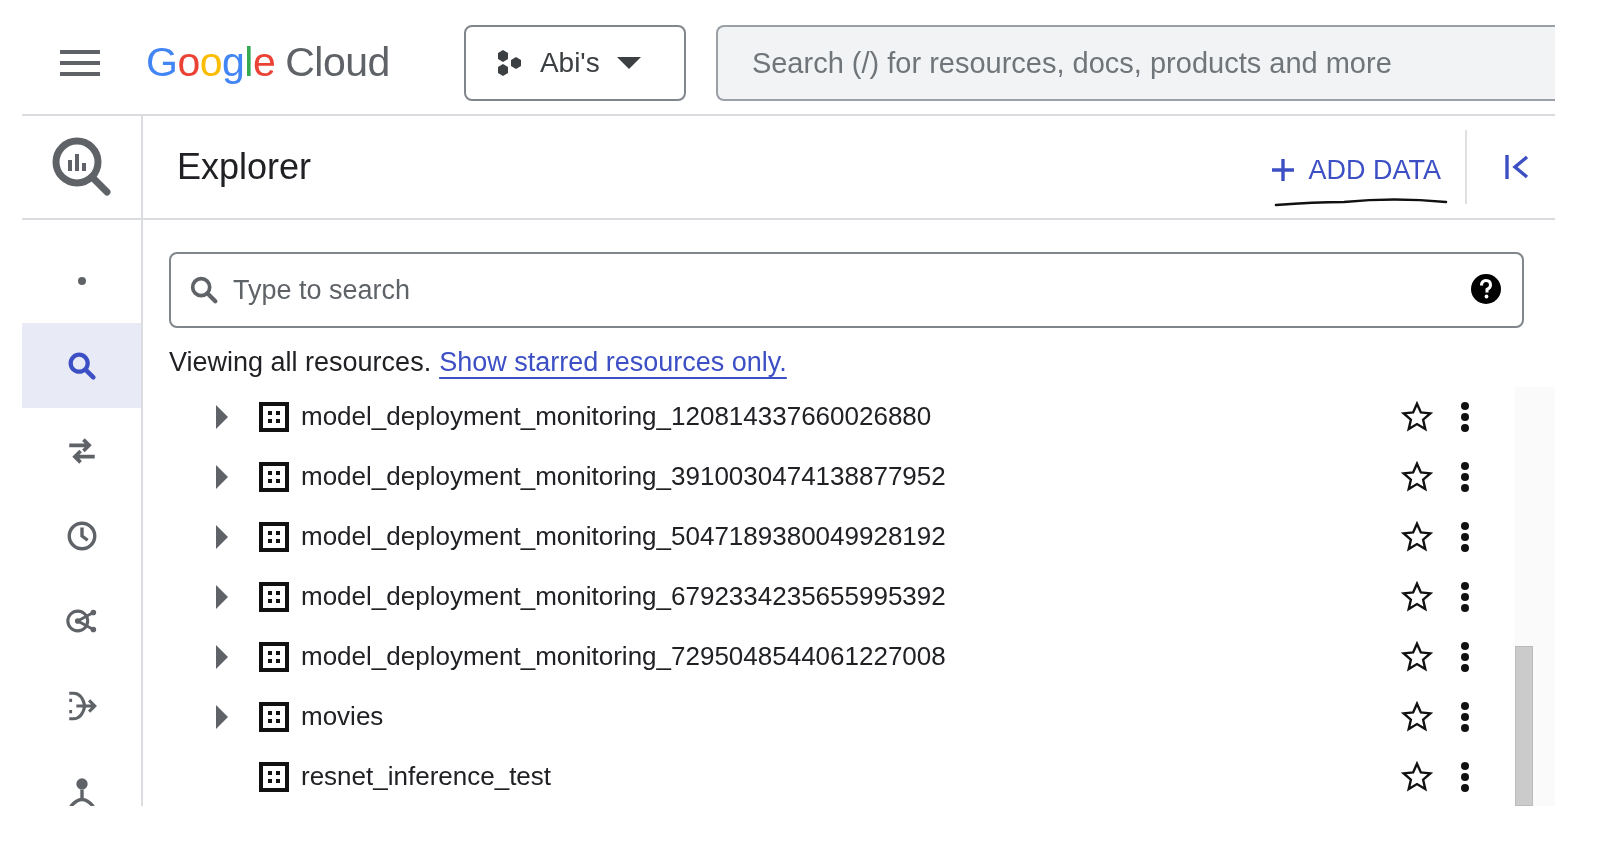  What do you see at coordinates (624, 476) in the screenshot?
I see `resource-name: model_deployment_monitoring_3910030474138877952` at bounding box center [624, 476].